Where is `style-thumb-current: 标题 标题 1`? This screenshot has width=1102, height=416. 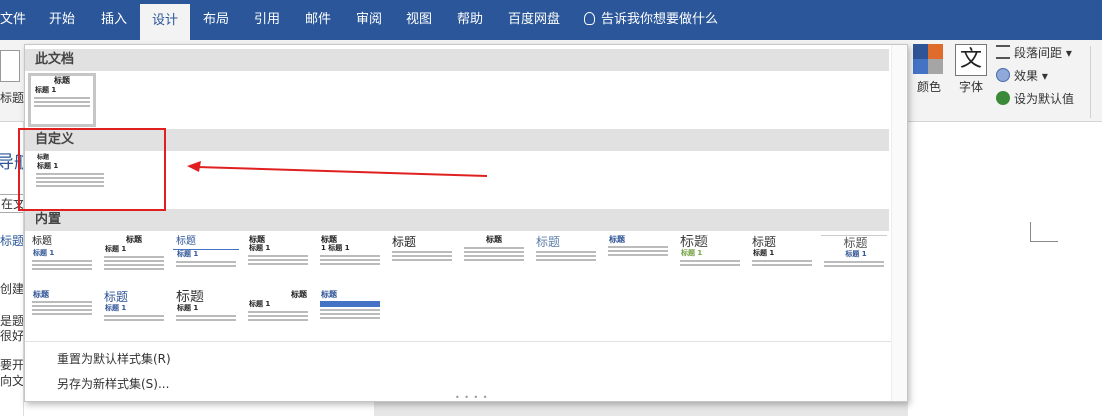
style-thumb-current: 标题 标题 1 is located at coordinates (62, 100).